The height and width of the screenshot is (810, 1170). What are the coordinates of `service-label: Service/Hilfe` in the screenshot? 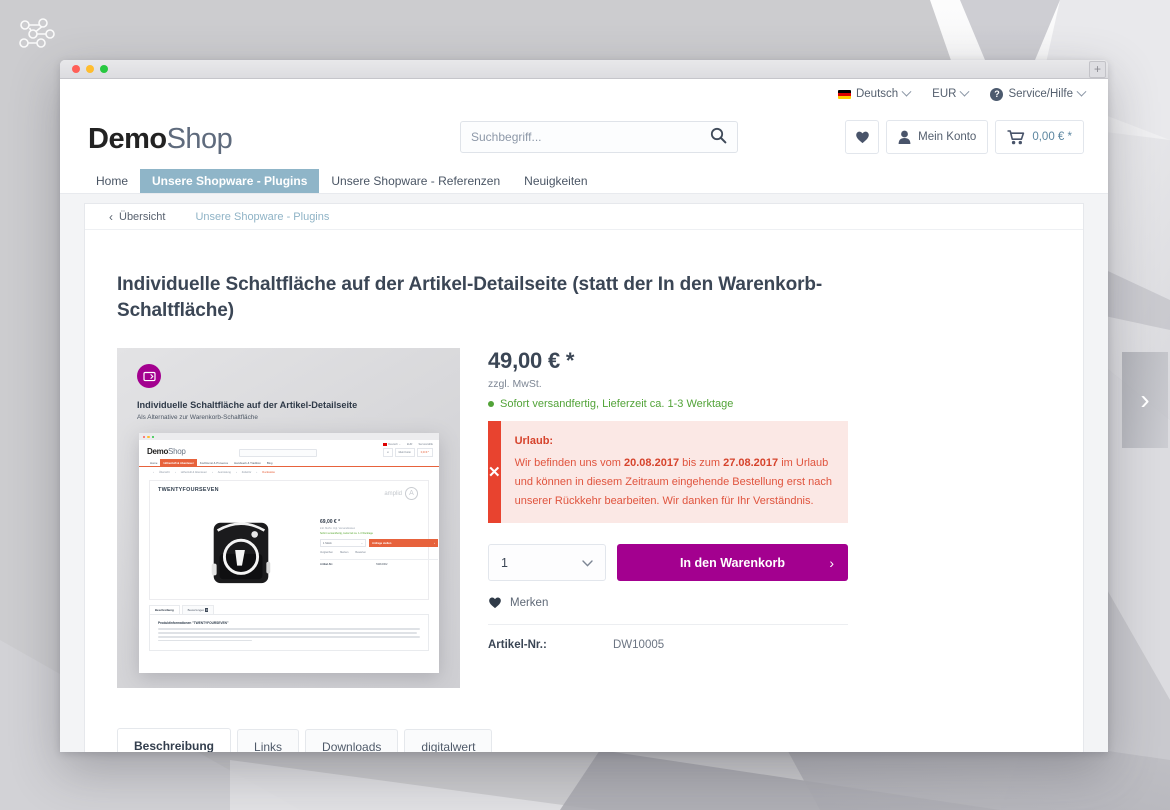 It's located at (1040, 94).